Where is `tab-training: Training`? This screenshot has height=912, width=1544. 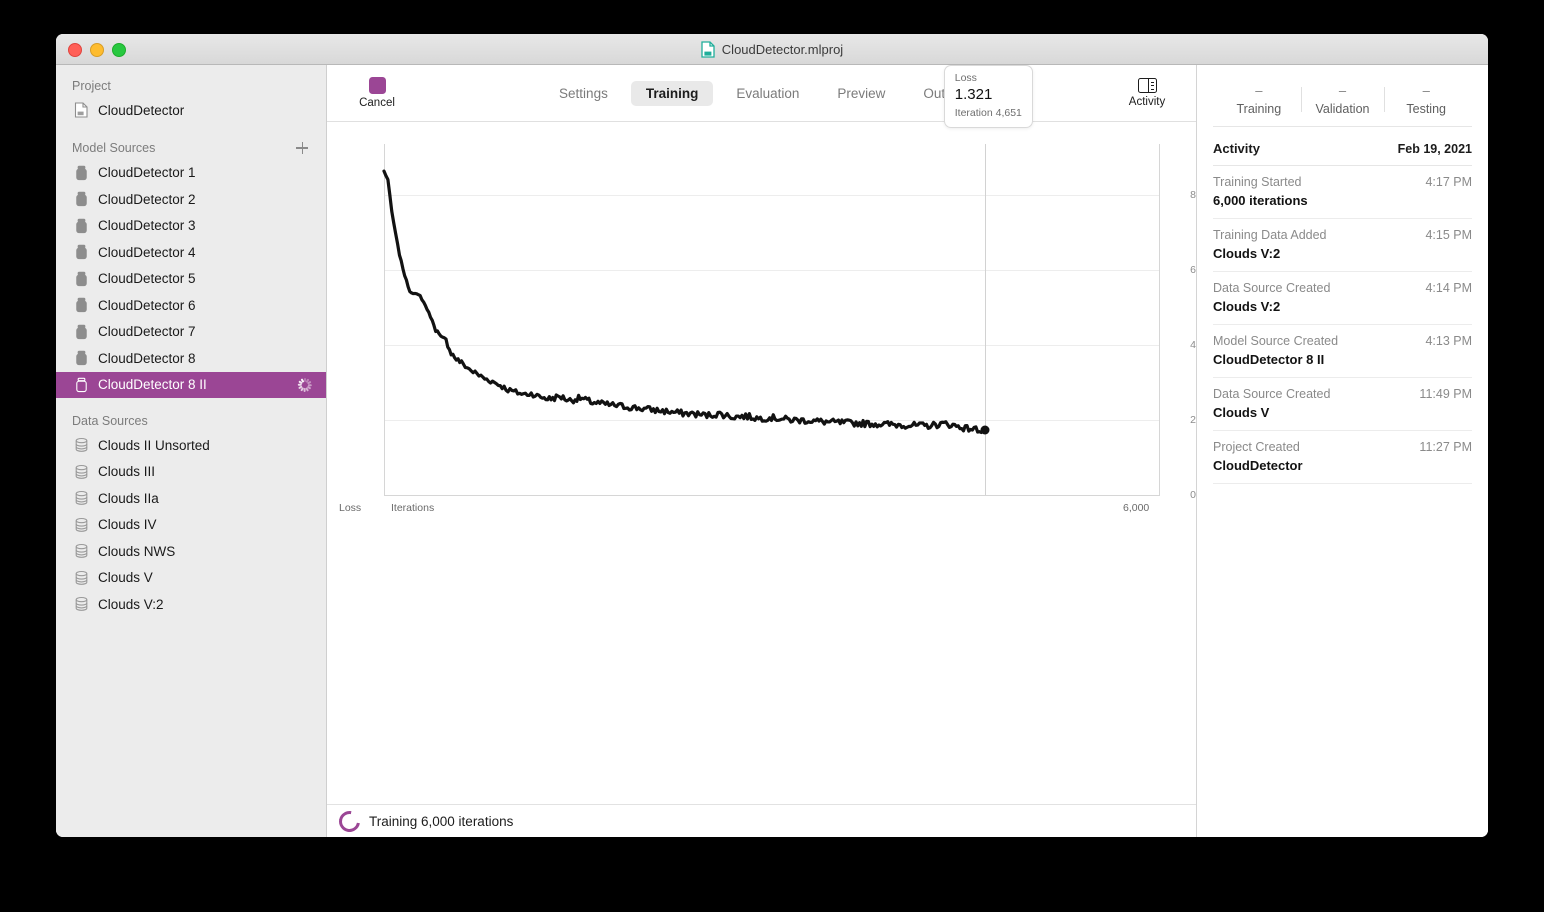 tab-training: Training is located at coordinates (672, 93).